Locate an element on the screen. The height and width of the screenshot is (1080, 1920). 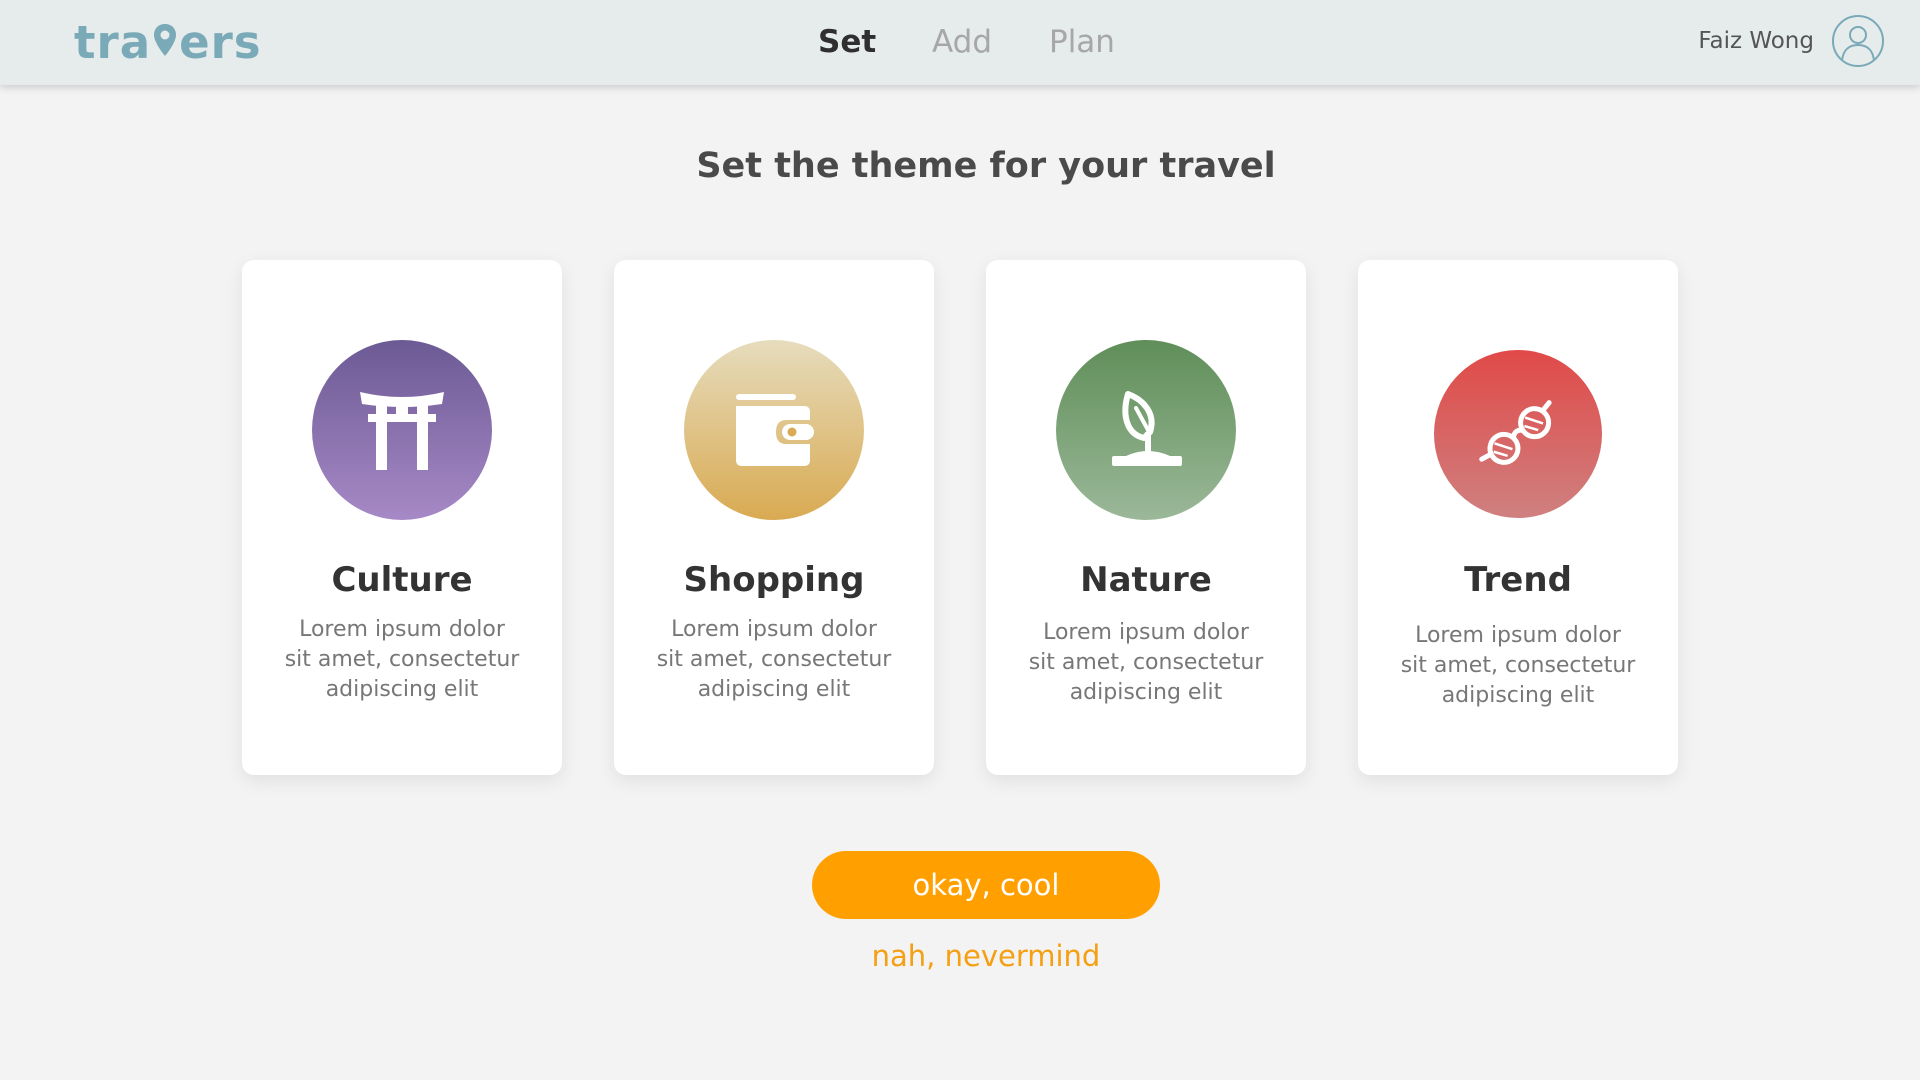
theme-name: Culture is located at coordinates (402, 580).